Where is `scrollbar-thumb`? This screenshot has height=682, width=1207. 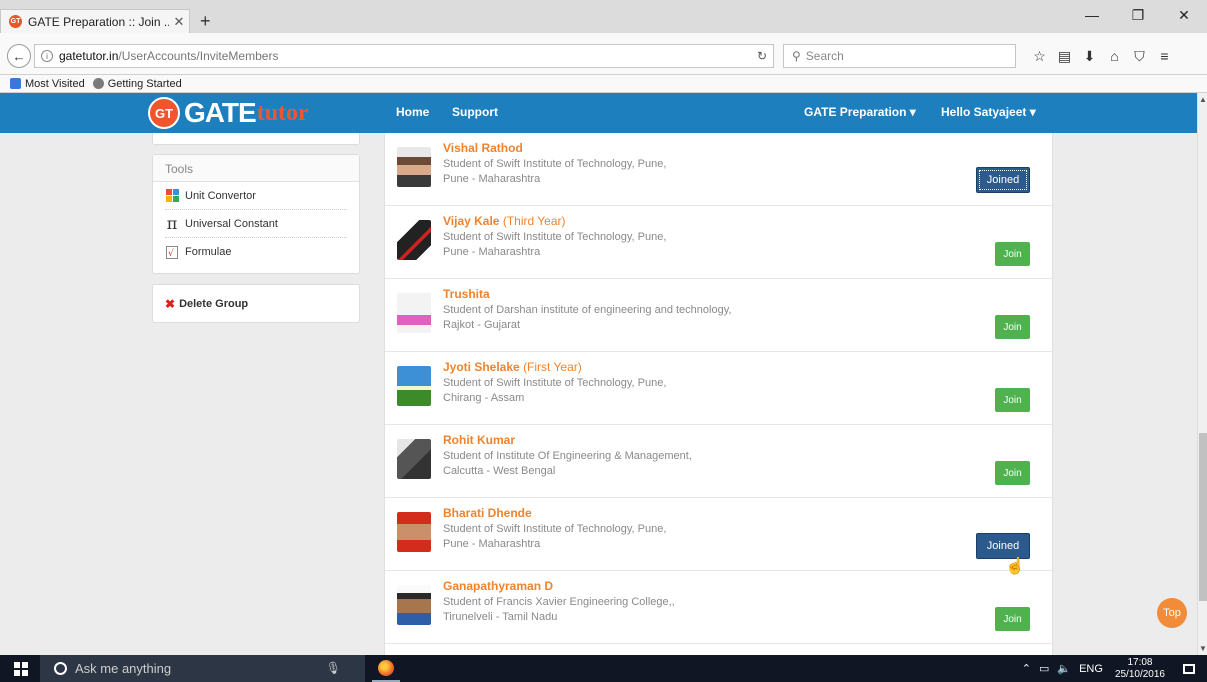 scrollbar-thumb is located at coordinates (1203, 517).